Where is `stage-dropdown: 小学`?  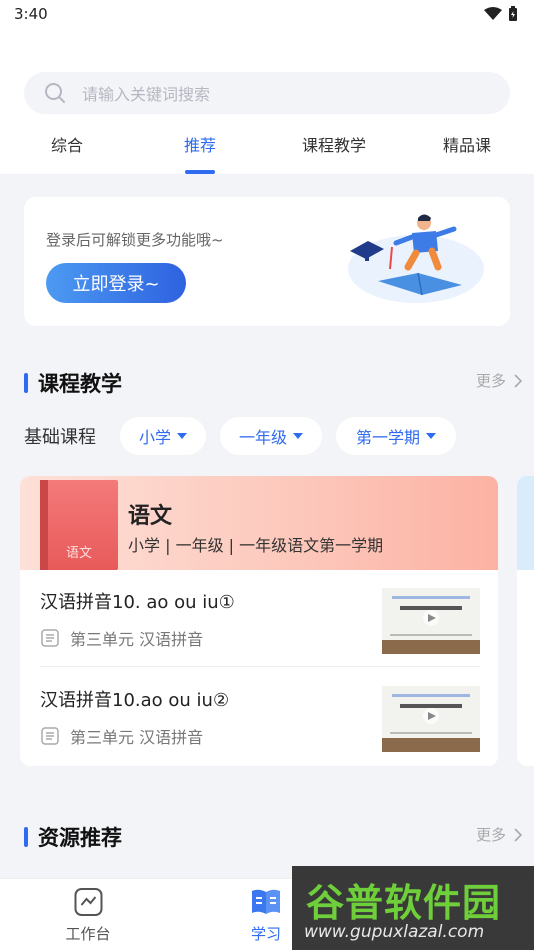 stage-dropdown: 小学 is located at coordinates (163, 436).